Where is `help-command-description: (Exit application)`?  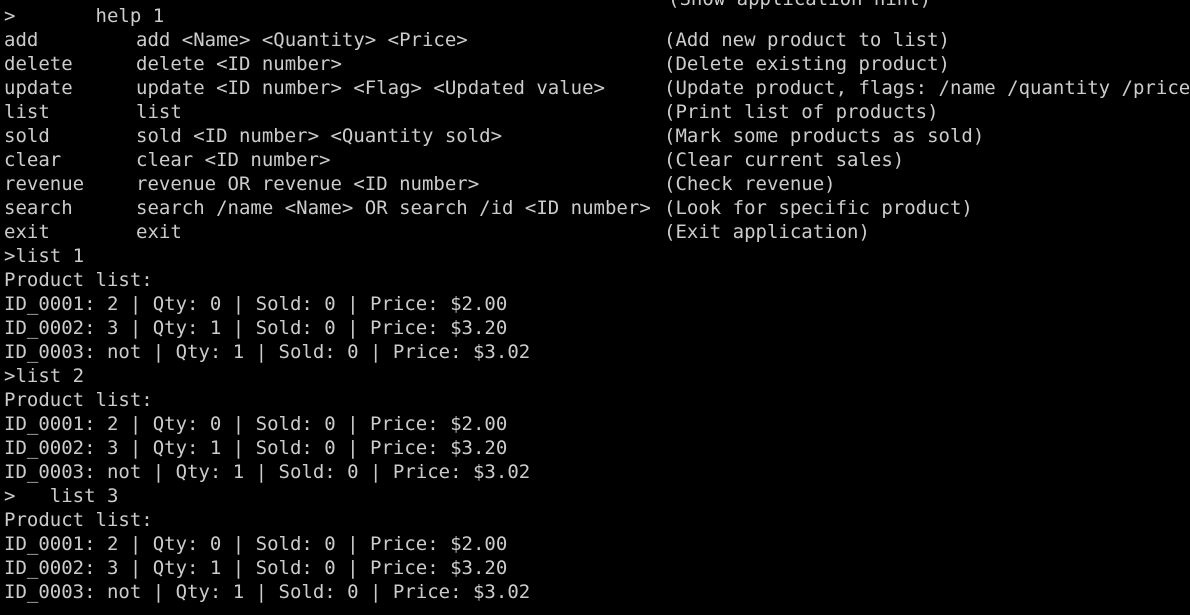
help-command-description: (Exit application) is located at coordinates (767, 232).